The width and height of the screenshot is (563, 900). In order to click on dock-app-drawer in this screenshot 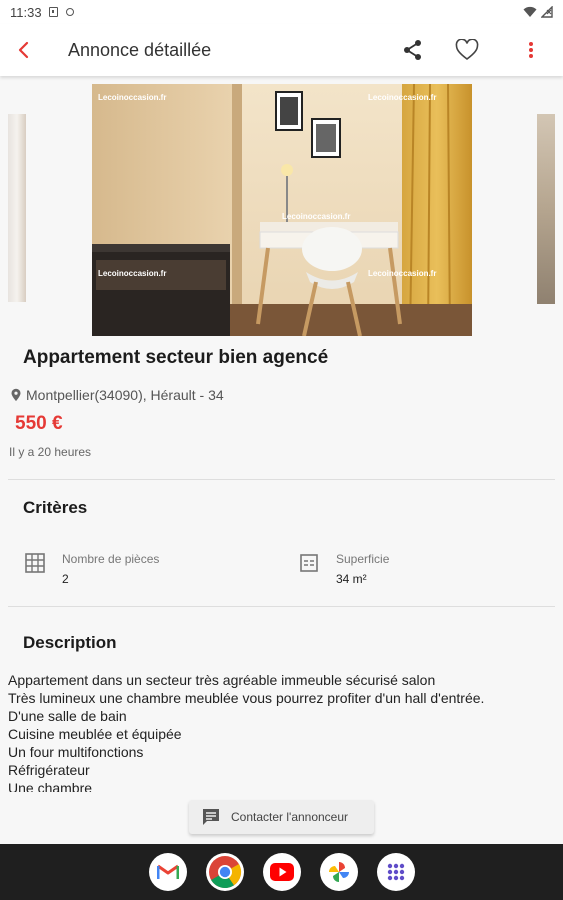, I will do `click(395, 872)`.